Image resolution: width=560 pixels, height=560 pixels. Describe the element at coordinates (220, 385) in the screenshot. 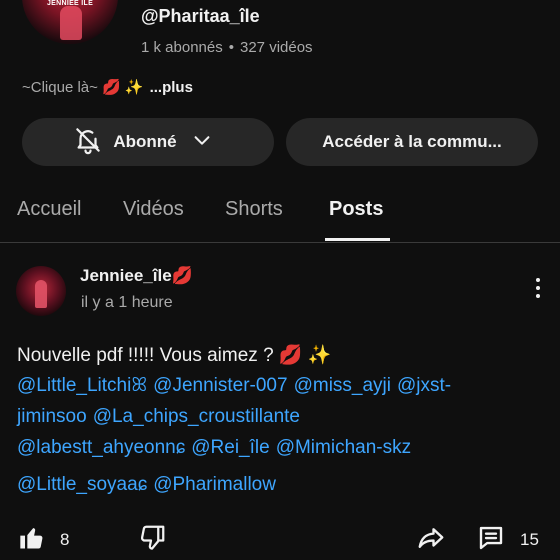

I see `mention-link: @Jennister-007` at that location.